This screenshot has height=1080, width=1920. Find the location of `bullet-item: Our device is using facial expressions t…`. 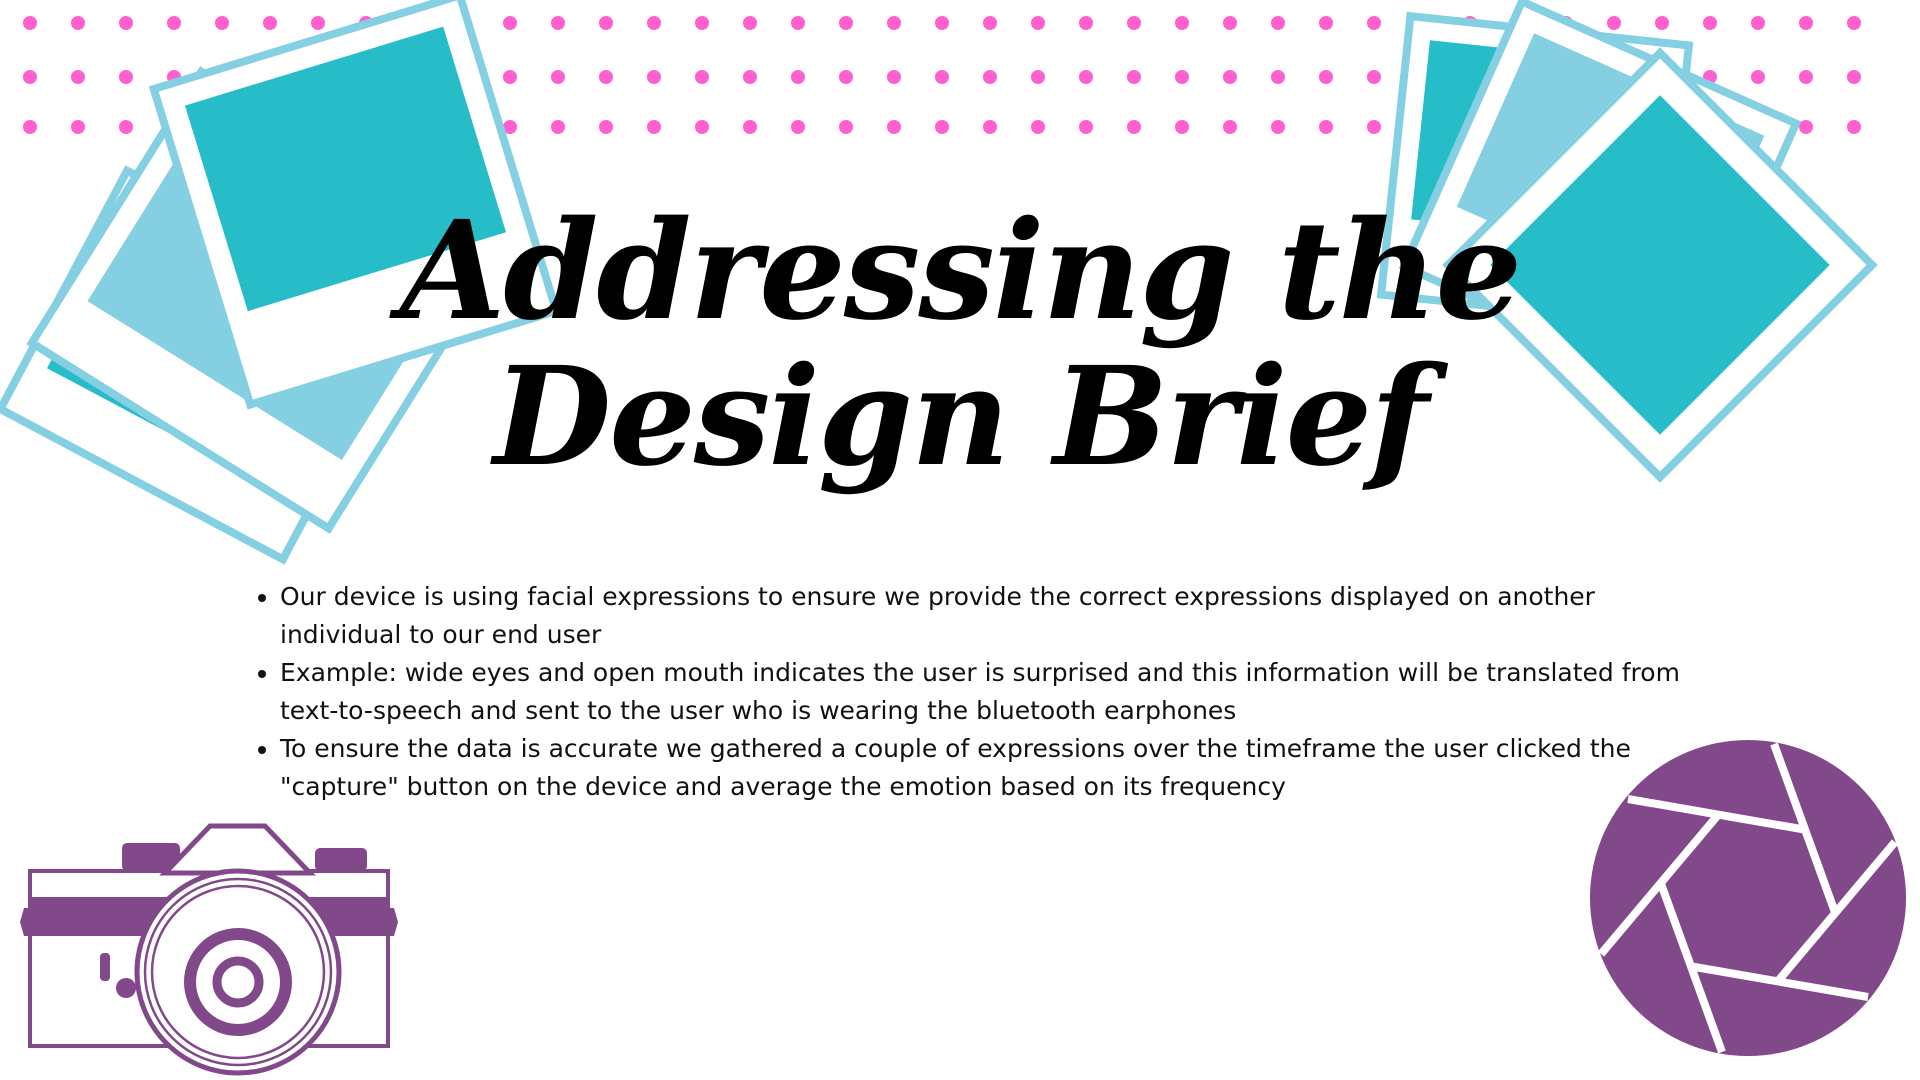

bullet-item: Our device is using facial expressions t… is located at coordinates (990, 616).